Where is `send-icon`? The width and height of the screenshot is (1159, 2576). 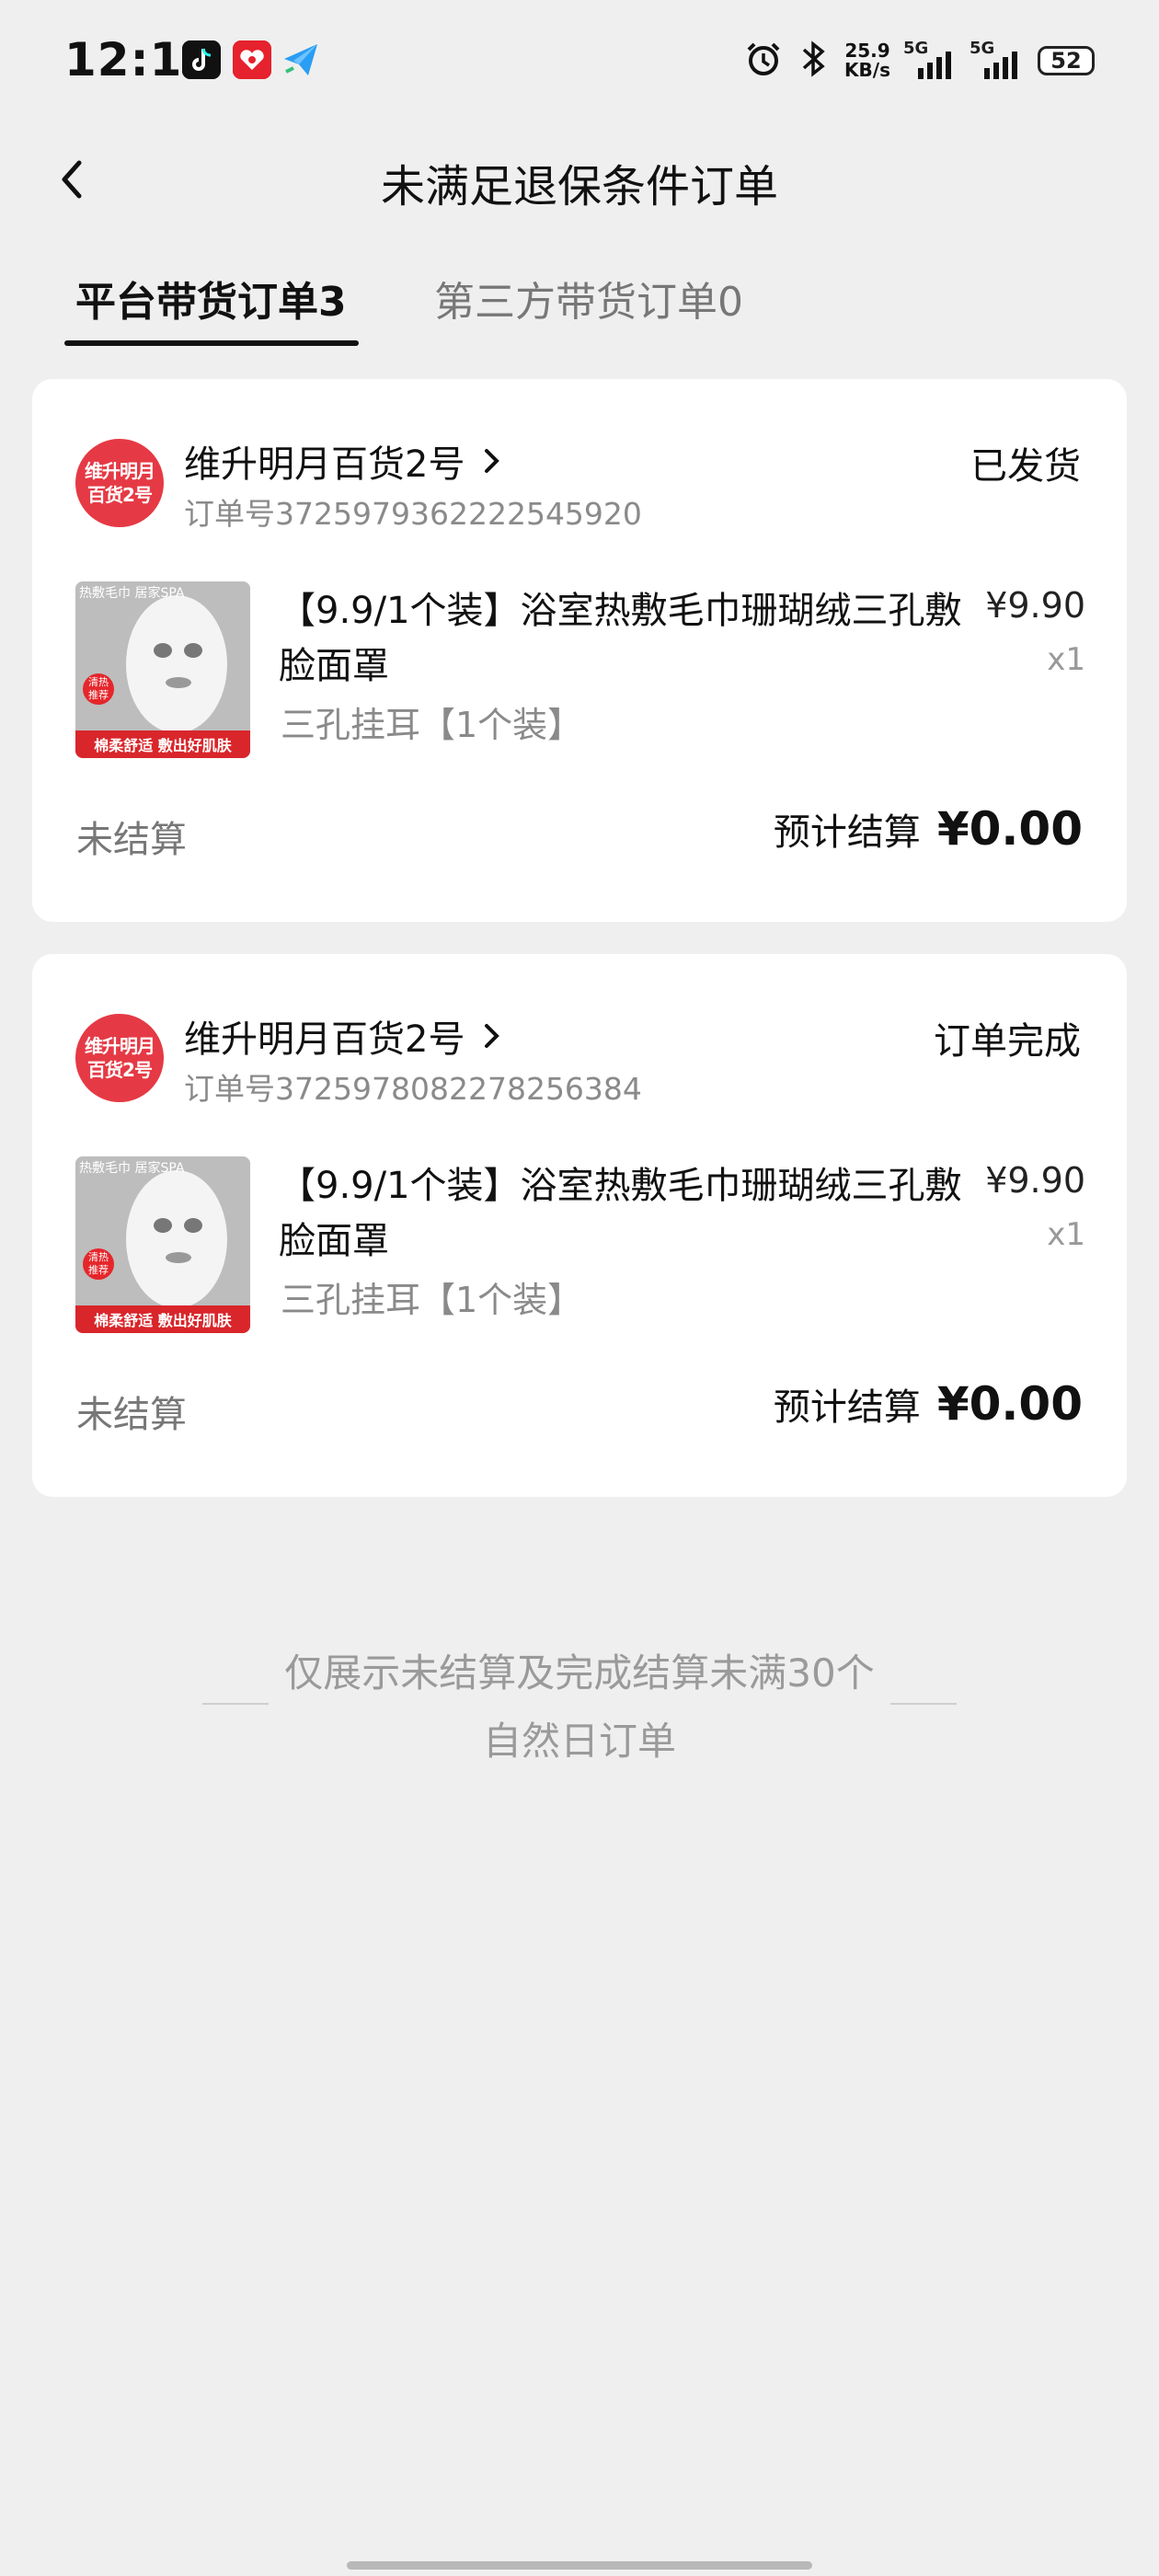 send-icon is located at coordinates (300, 59).